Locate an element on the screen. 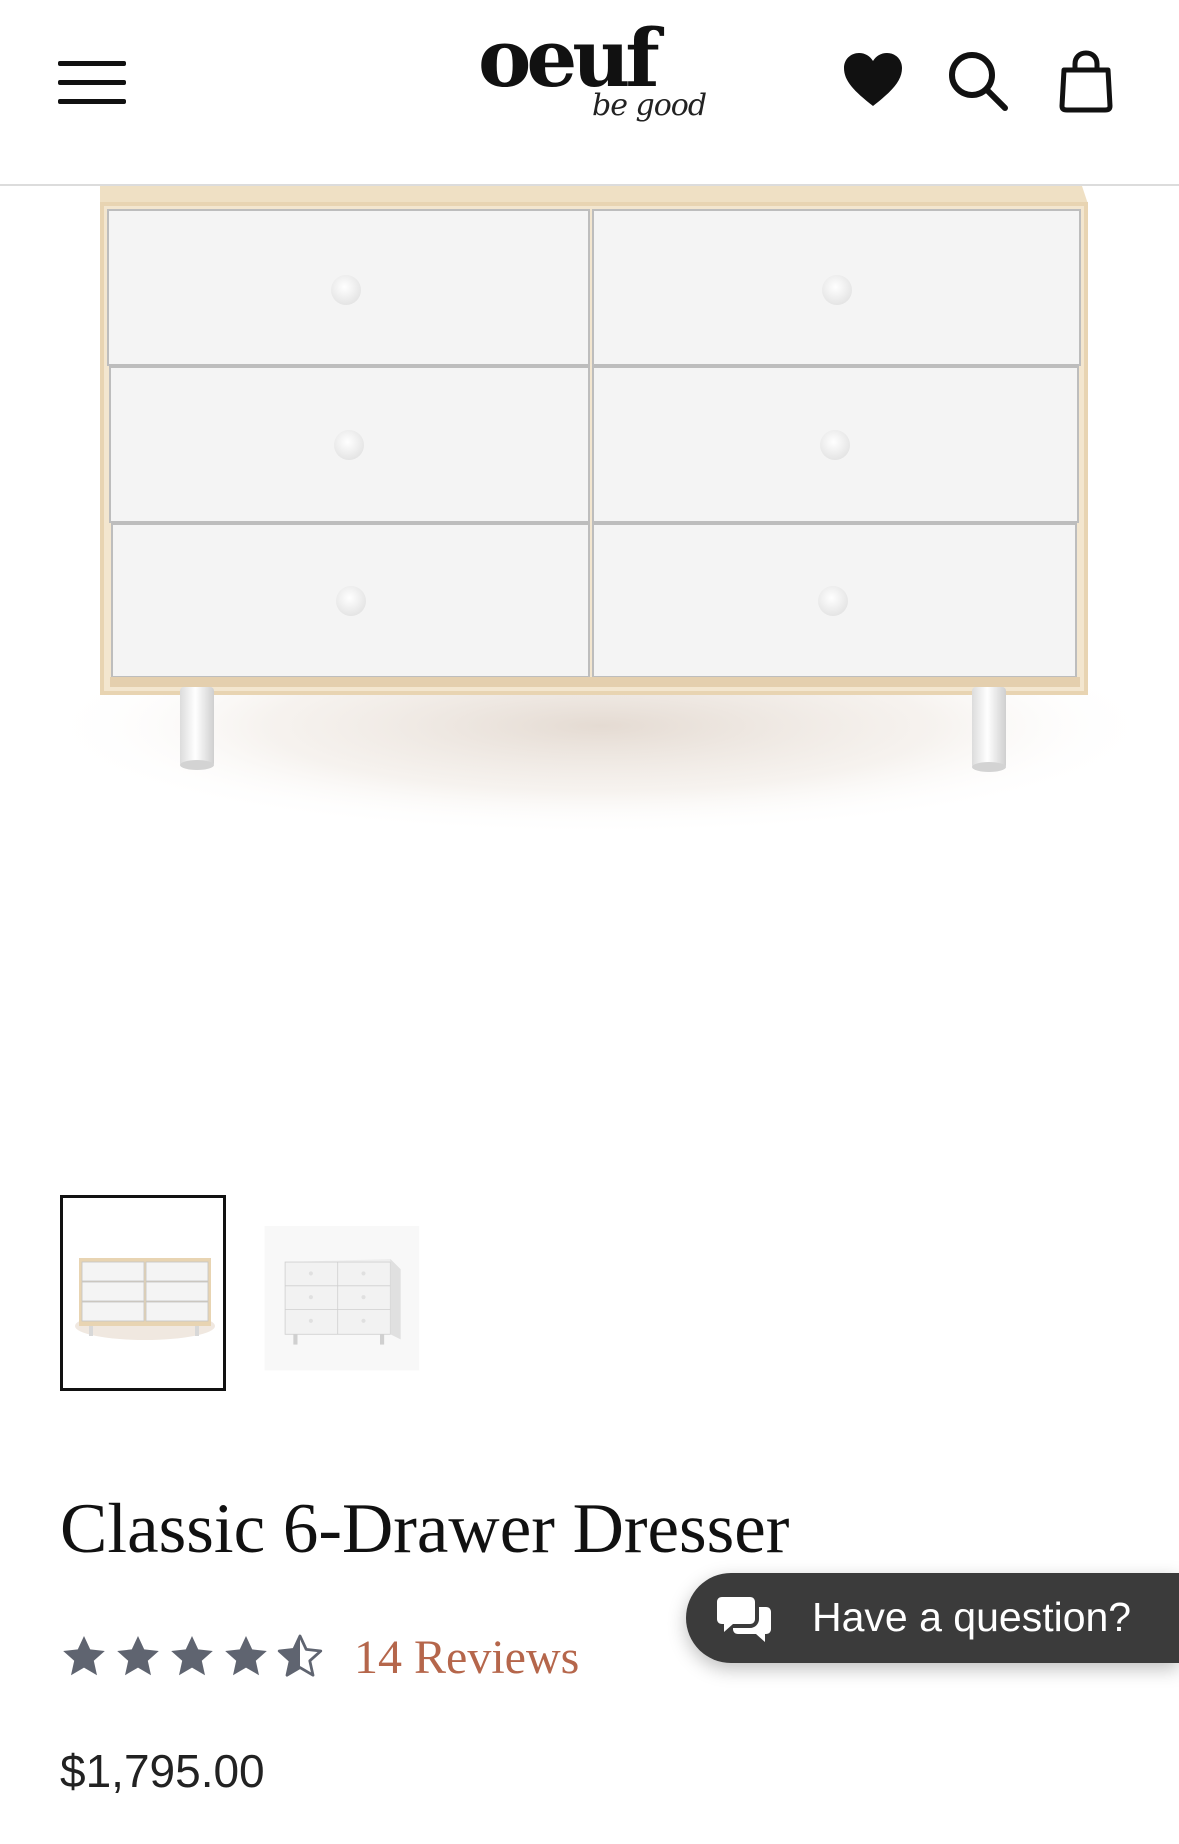  product-price: $1,795.00 is located at coordinates (162, 1771).